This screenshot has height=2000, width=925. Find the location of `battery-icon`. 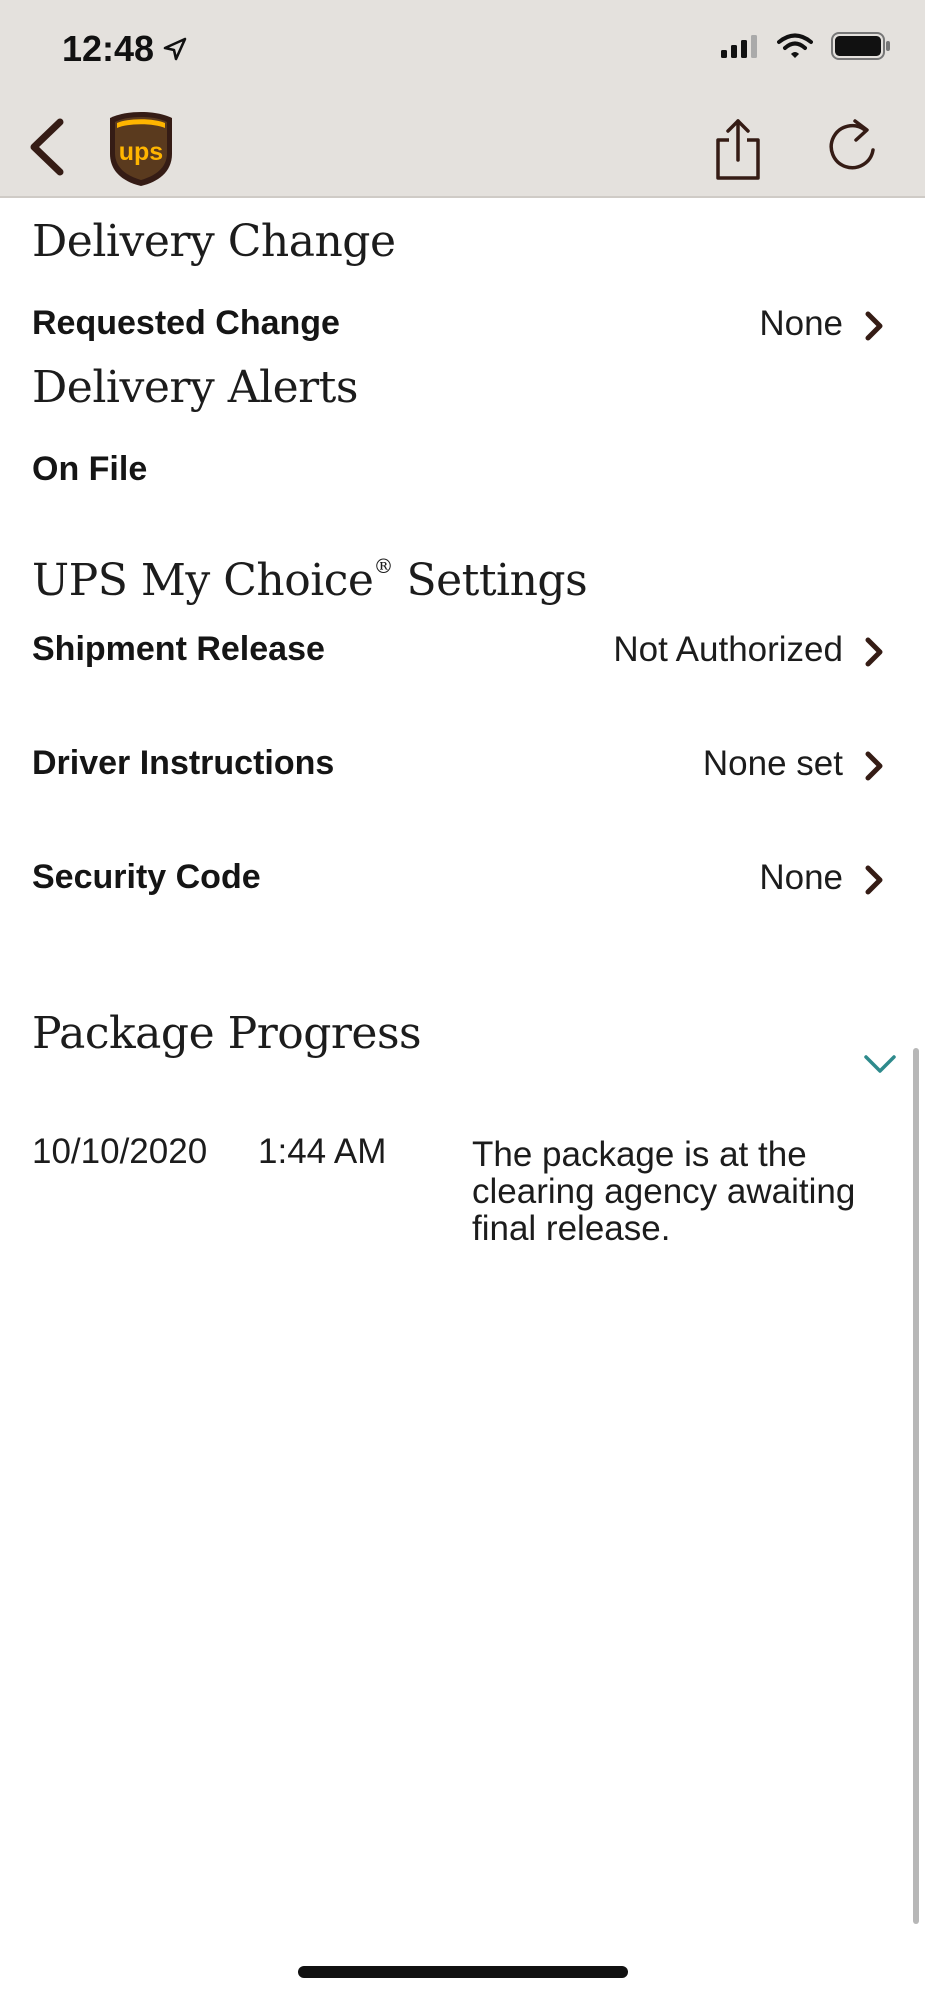

battery-icon is located at coordinates (860, 46).